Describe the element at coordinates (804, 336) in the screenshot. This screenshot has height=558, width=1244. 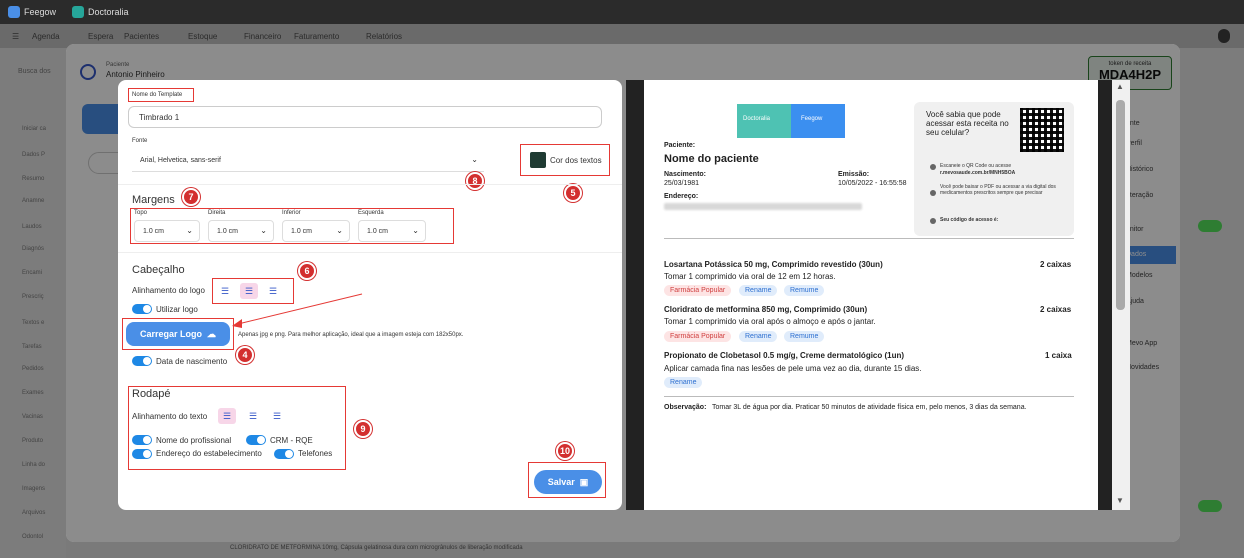
I see `remume-tag: Remume` at that location.